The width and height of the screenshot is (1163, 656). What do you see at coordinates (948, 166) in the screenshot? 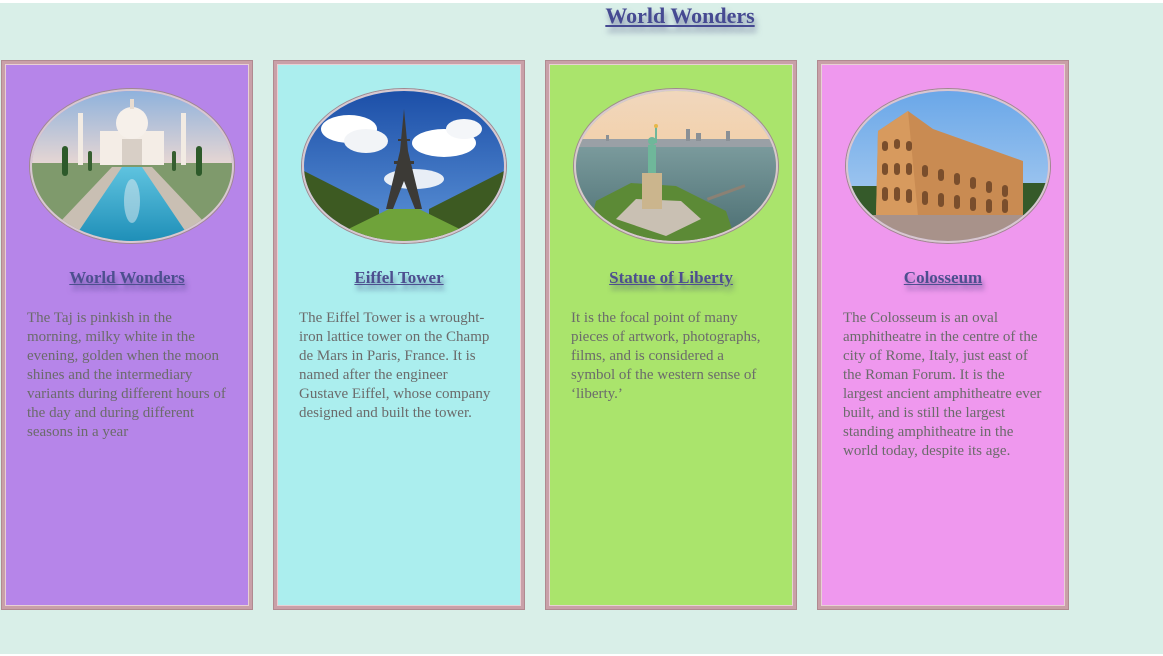
I see `colosseum-photo` at bounding box center [948, 166].